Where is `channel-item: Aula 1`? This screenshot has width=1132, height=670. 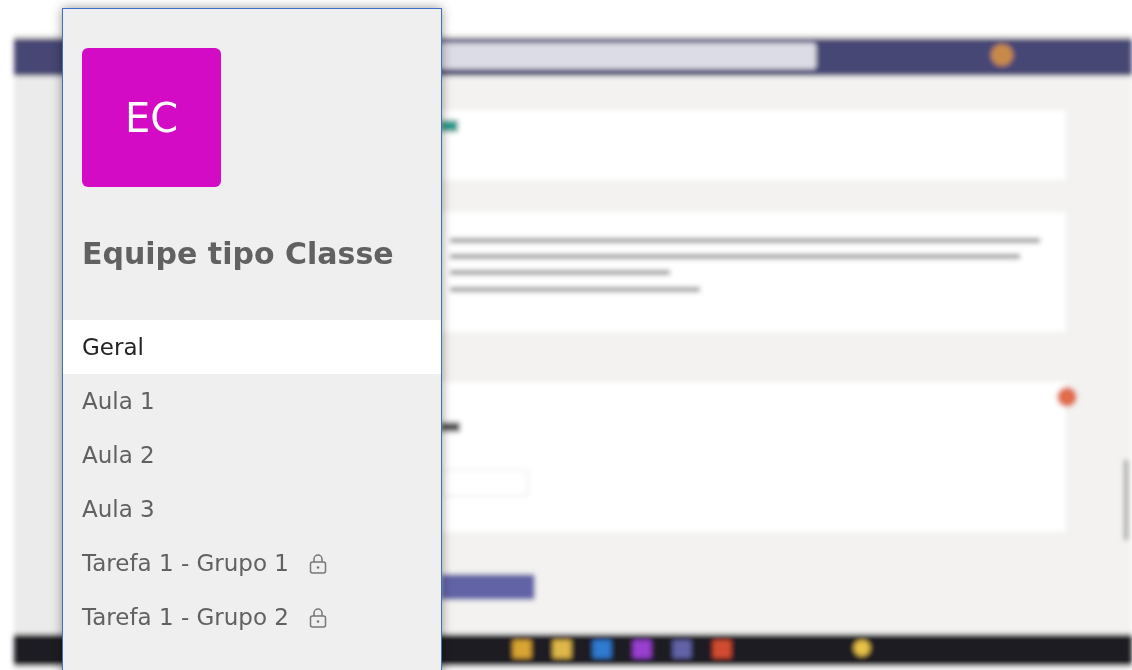 channel-item: Aula 1 is located at coordinates (252, 401).